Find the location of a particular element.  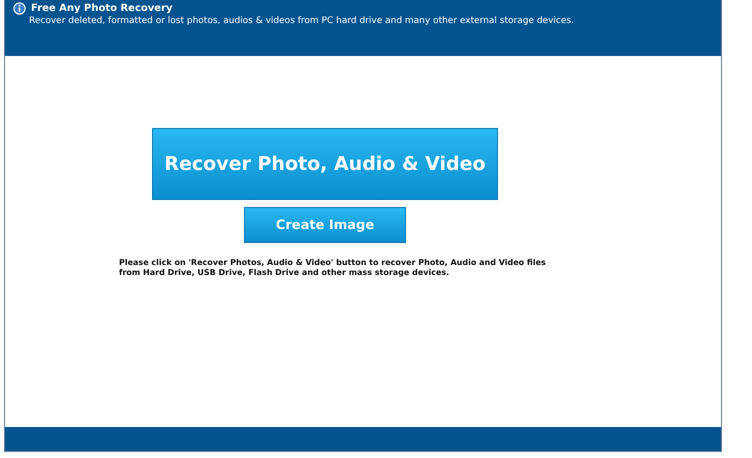

app-subtitle: Recover deleted, formatted or lost photos, audios & videos from PC hard drive and many other external storage devices. is located at coordinates (302, 21).